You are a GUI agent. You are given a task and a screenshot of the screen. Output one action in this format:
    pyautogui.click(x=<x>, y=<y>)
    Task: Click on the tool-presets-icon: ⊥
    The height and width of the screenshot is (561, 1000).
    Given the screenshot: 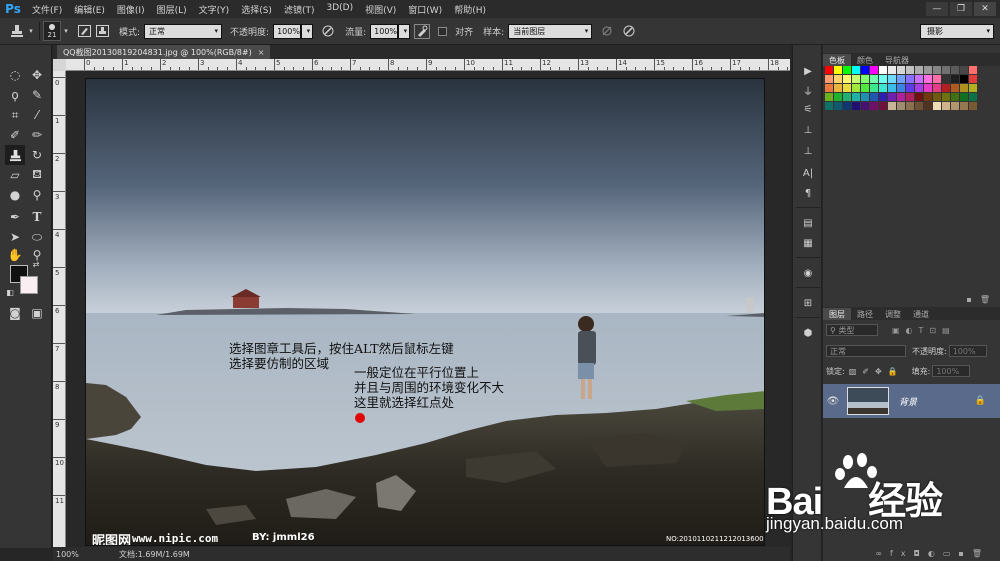 What is the action you would take?
    pyautogui.click(x=808, y=130)
    